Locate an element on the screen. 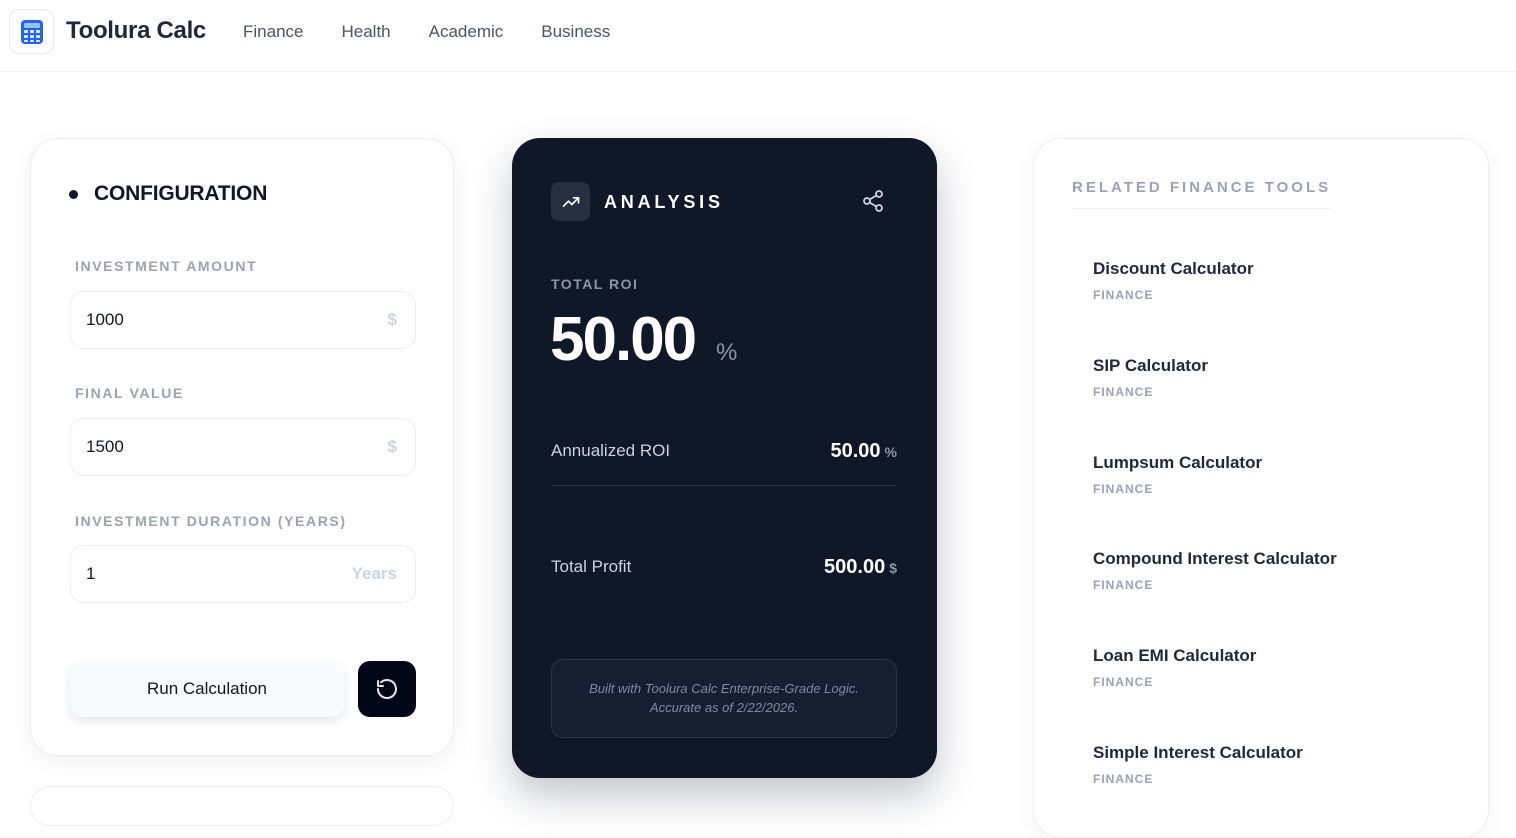  final-value-label: FINAL VALUE is located at coordinates (129, 393).